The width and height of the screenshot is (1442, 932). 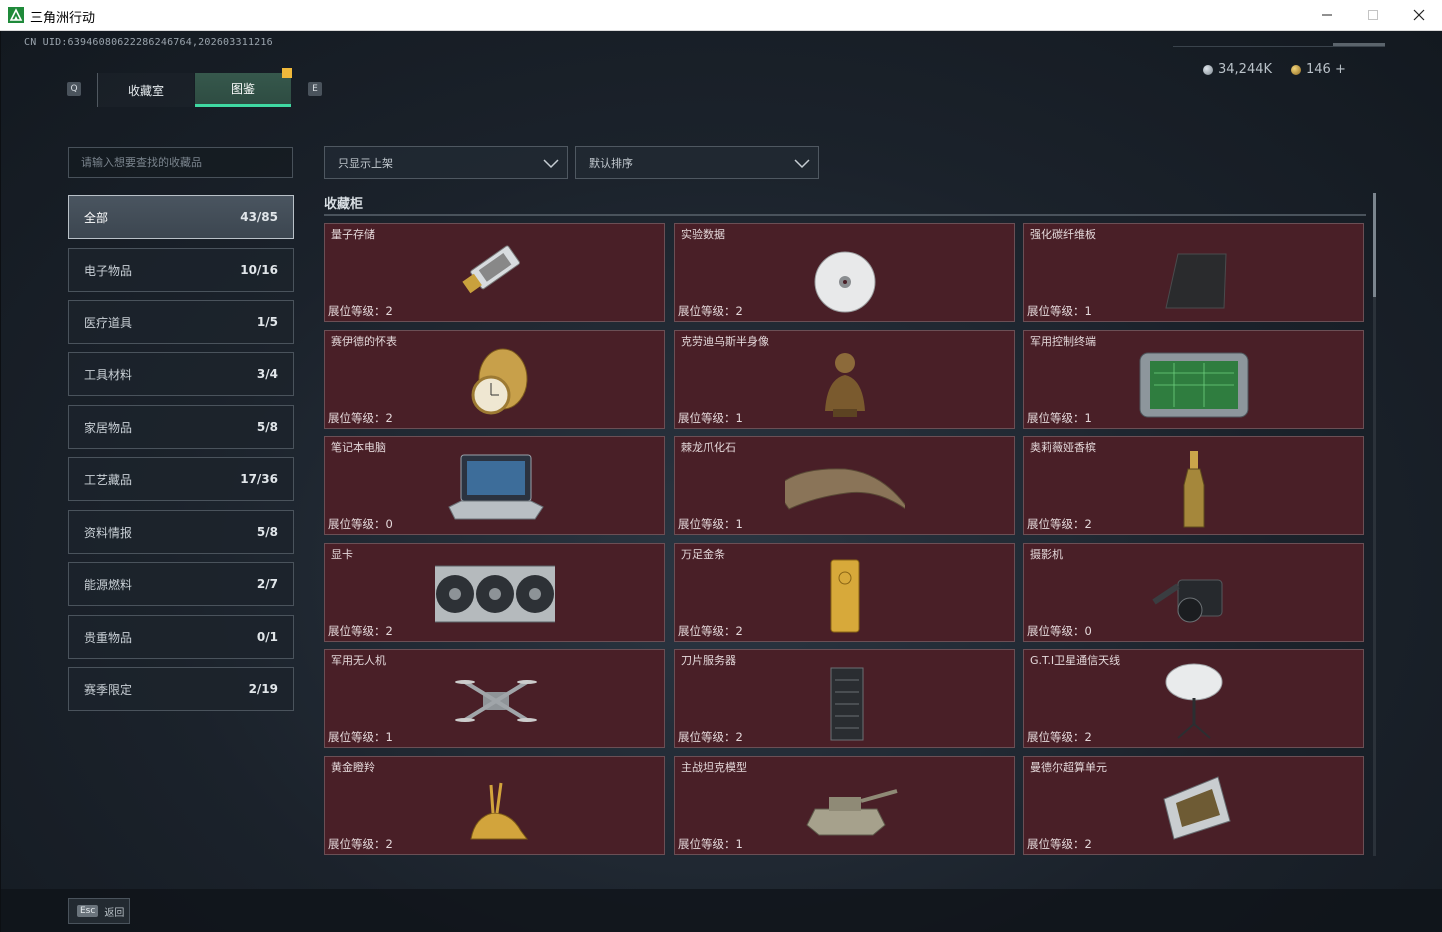 What do you see at coordinates (181, 217) in the screenshot?
I see `category-all: 全部 43/85` at bounding box center [181, 217].